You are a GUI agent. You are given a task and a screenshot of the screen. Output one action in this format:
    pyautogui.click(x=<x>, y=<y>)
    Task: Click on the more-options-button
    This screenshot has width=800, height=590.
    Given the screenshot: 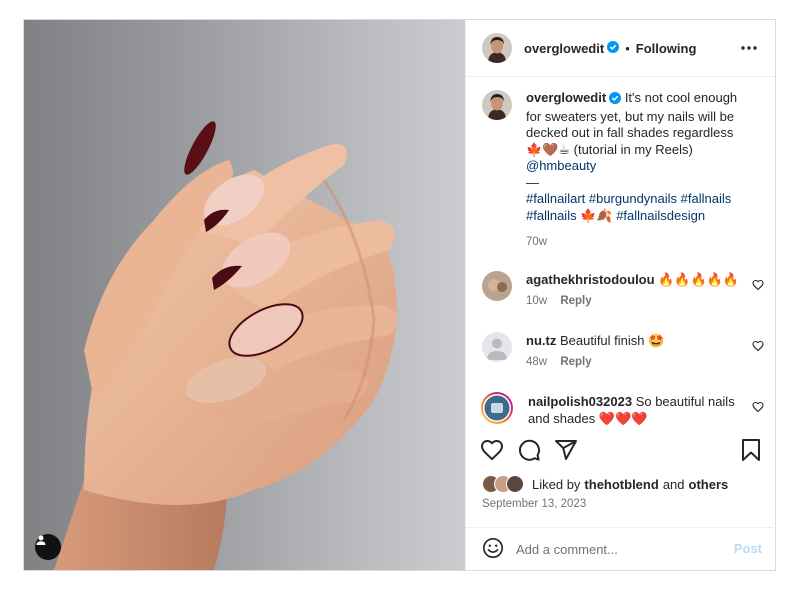 What is the action you would take?
    pyautogui.click(x=749, y=48)
    